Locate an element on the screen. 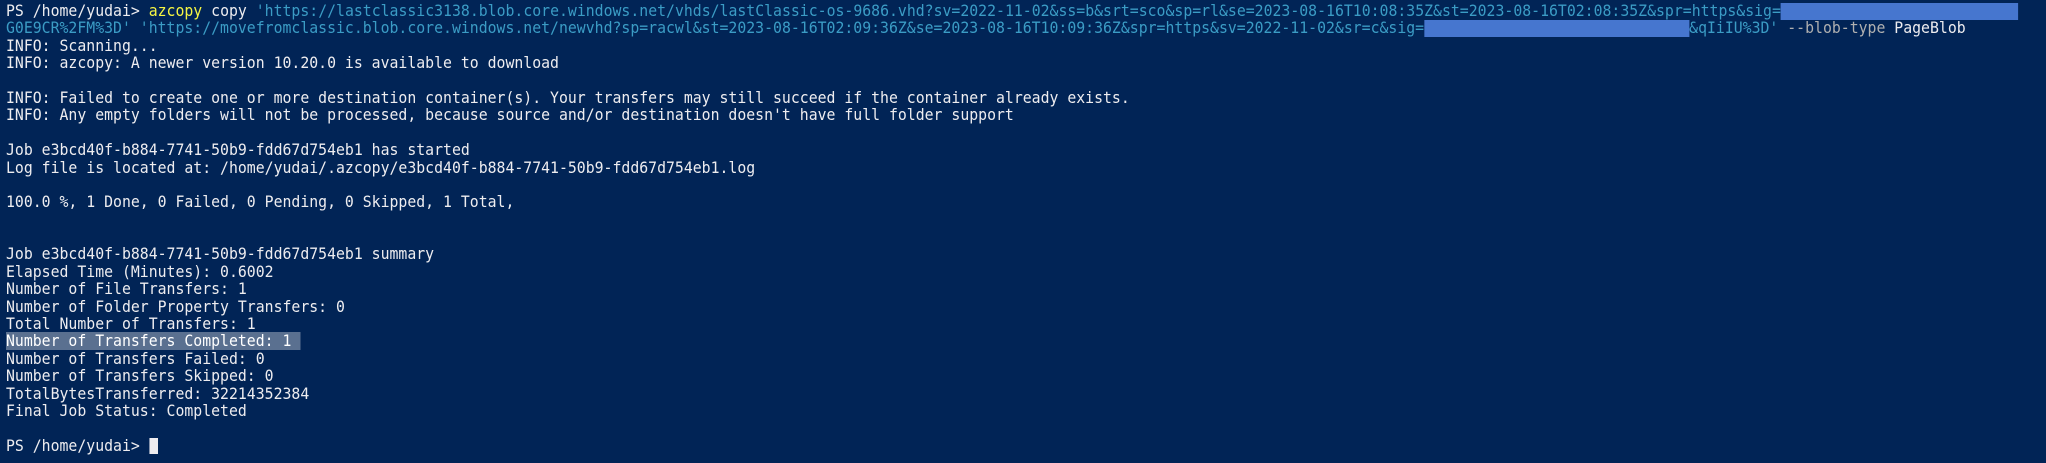  copy-verb: copy is located at coordinates (229, 11).